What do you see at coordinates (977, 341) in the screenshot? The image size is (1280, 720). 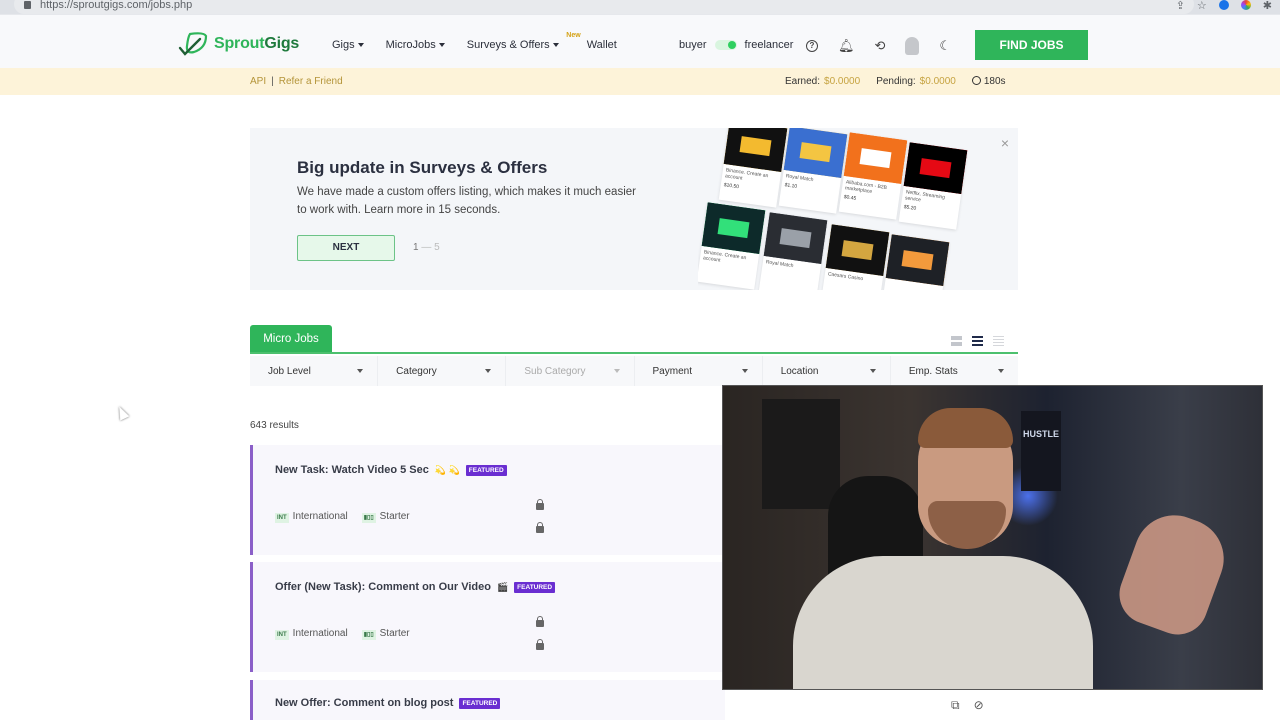 I see `list-view-icon` at bounding box center [977, 341].